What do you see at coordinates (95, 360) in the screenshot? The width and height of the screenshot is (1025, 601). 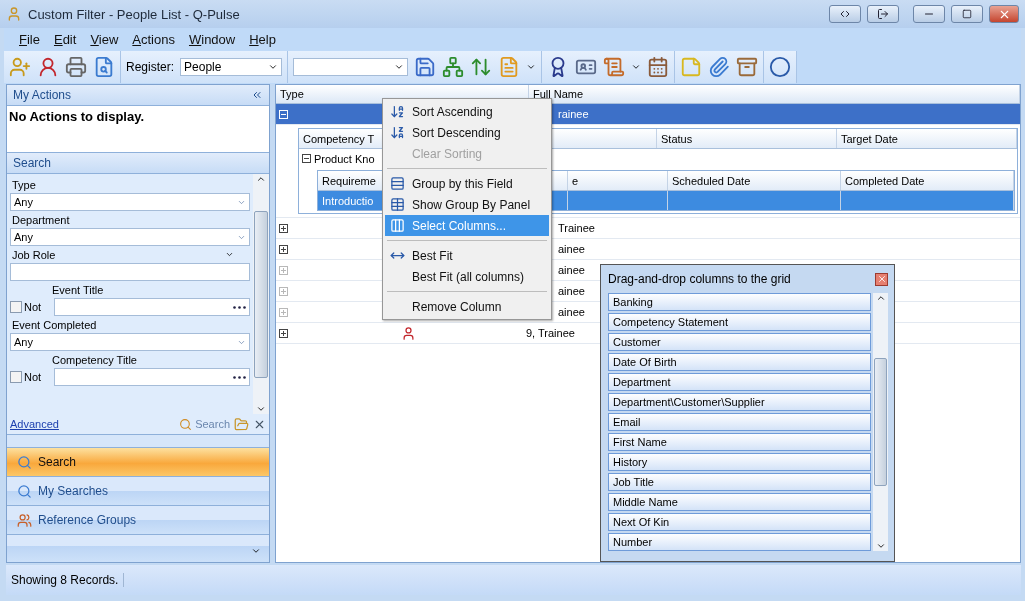 I see `field-label: Competency Title` at bounding box center [95, 360].